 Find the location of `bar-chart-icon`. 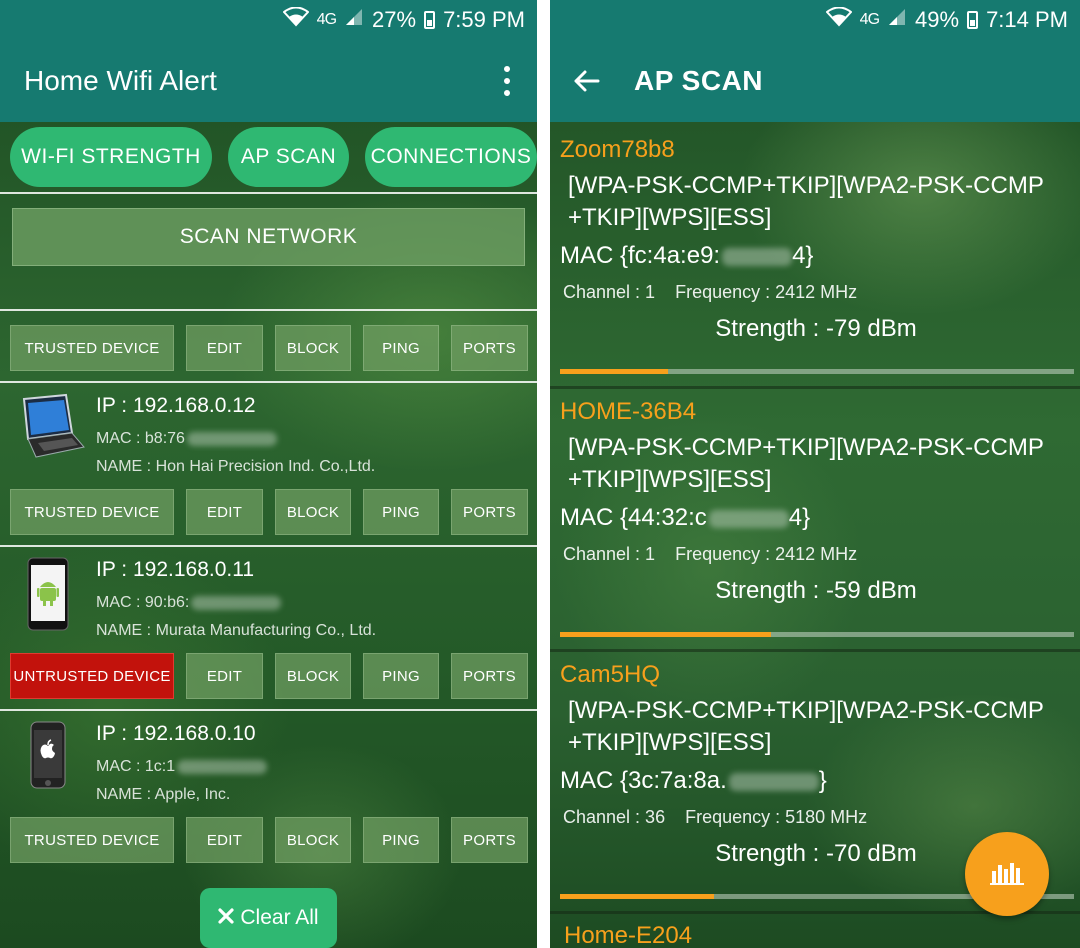

bar-chart-icon is located at coordinates (1007, 874).